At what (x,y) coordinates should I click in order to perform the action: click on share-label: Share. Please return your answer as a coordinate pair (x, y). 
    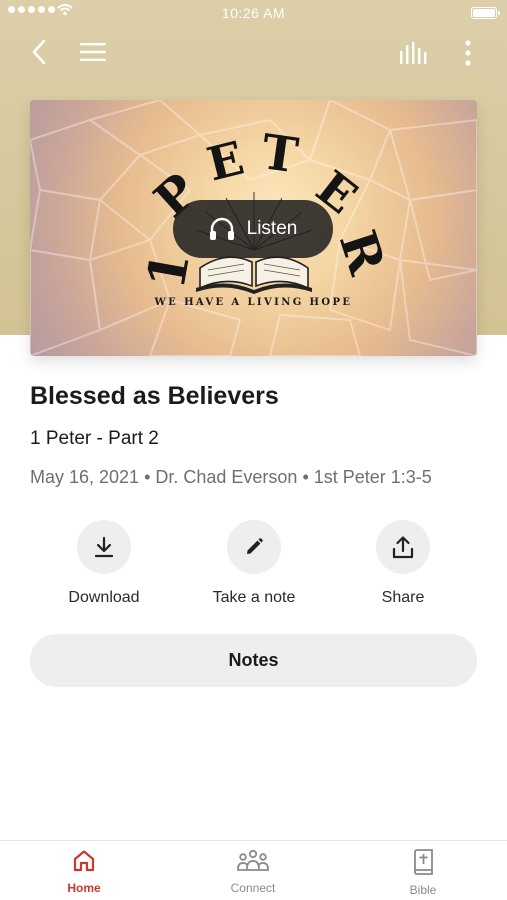
    Looking at the image, I should click on (403, 597).